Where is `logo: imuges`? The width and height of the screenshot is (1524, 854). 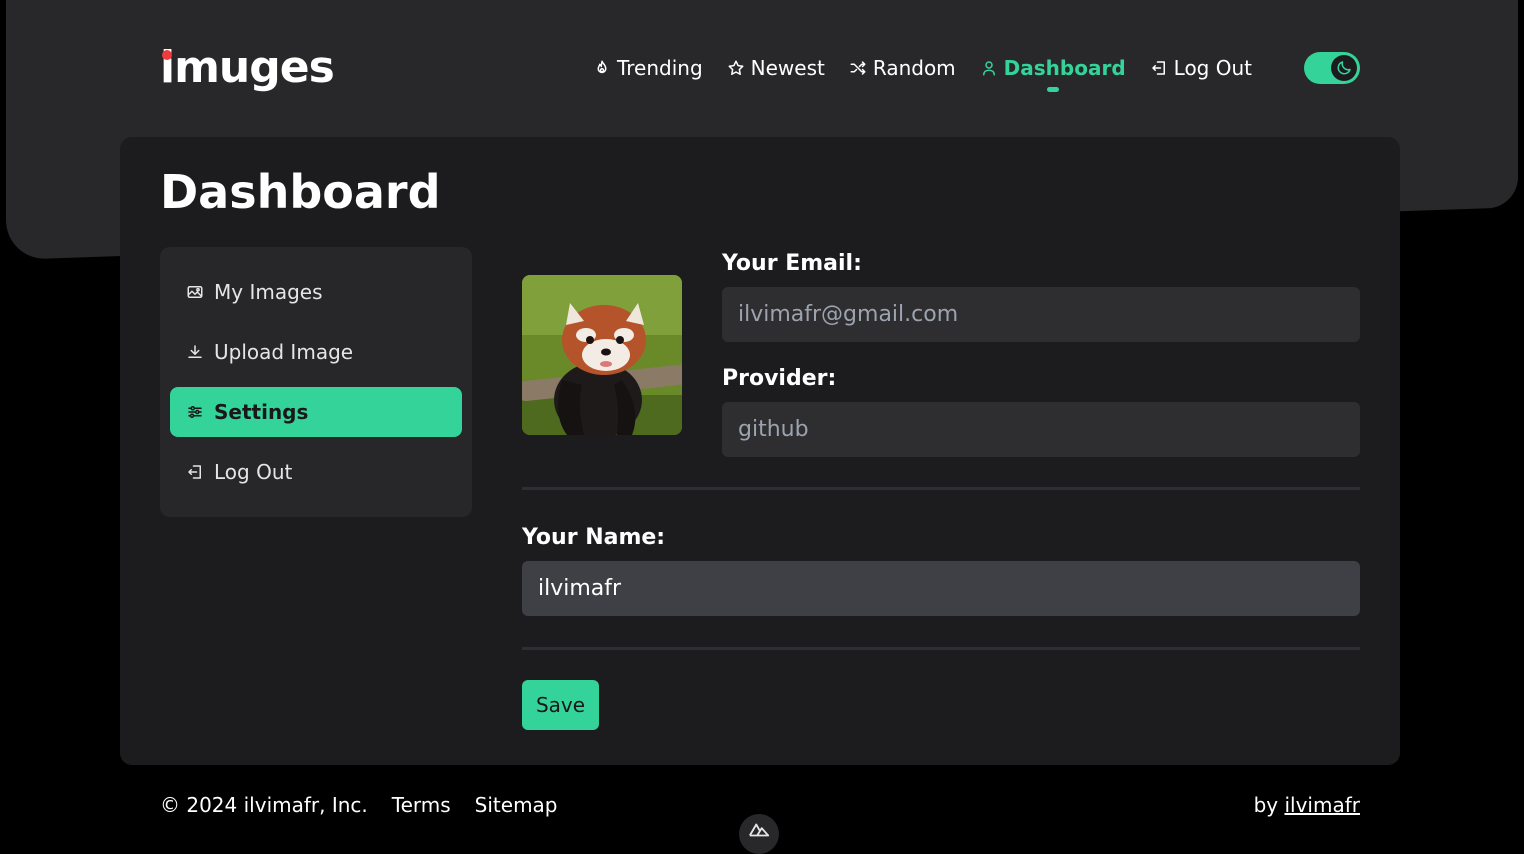 logo: imuges is located at coordinates (247, 68).